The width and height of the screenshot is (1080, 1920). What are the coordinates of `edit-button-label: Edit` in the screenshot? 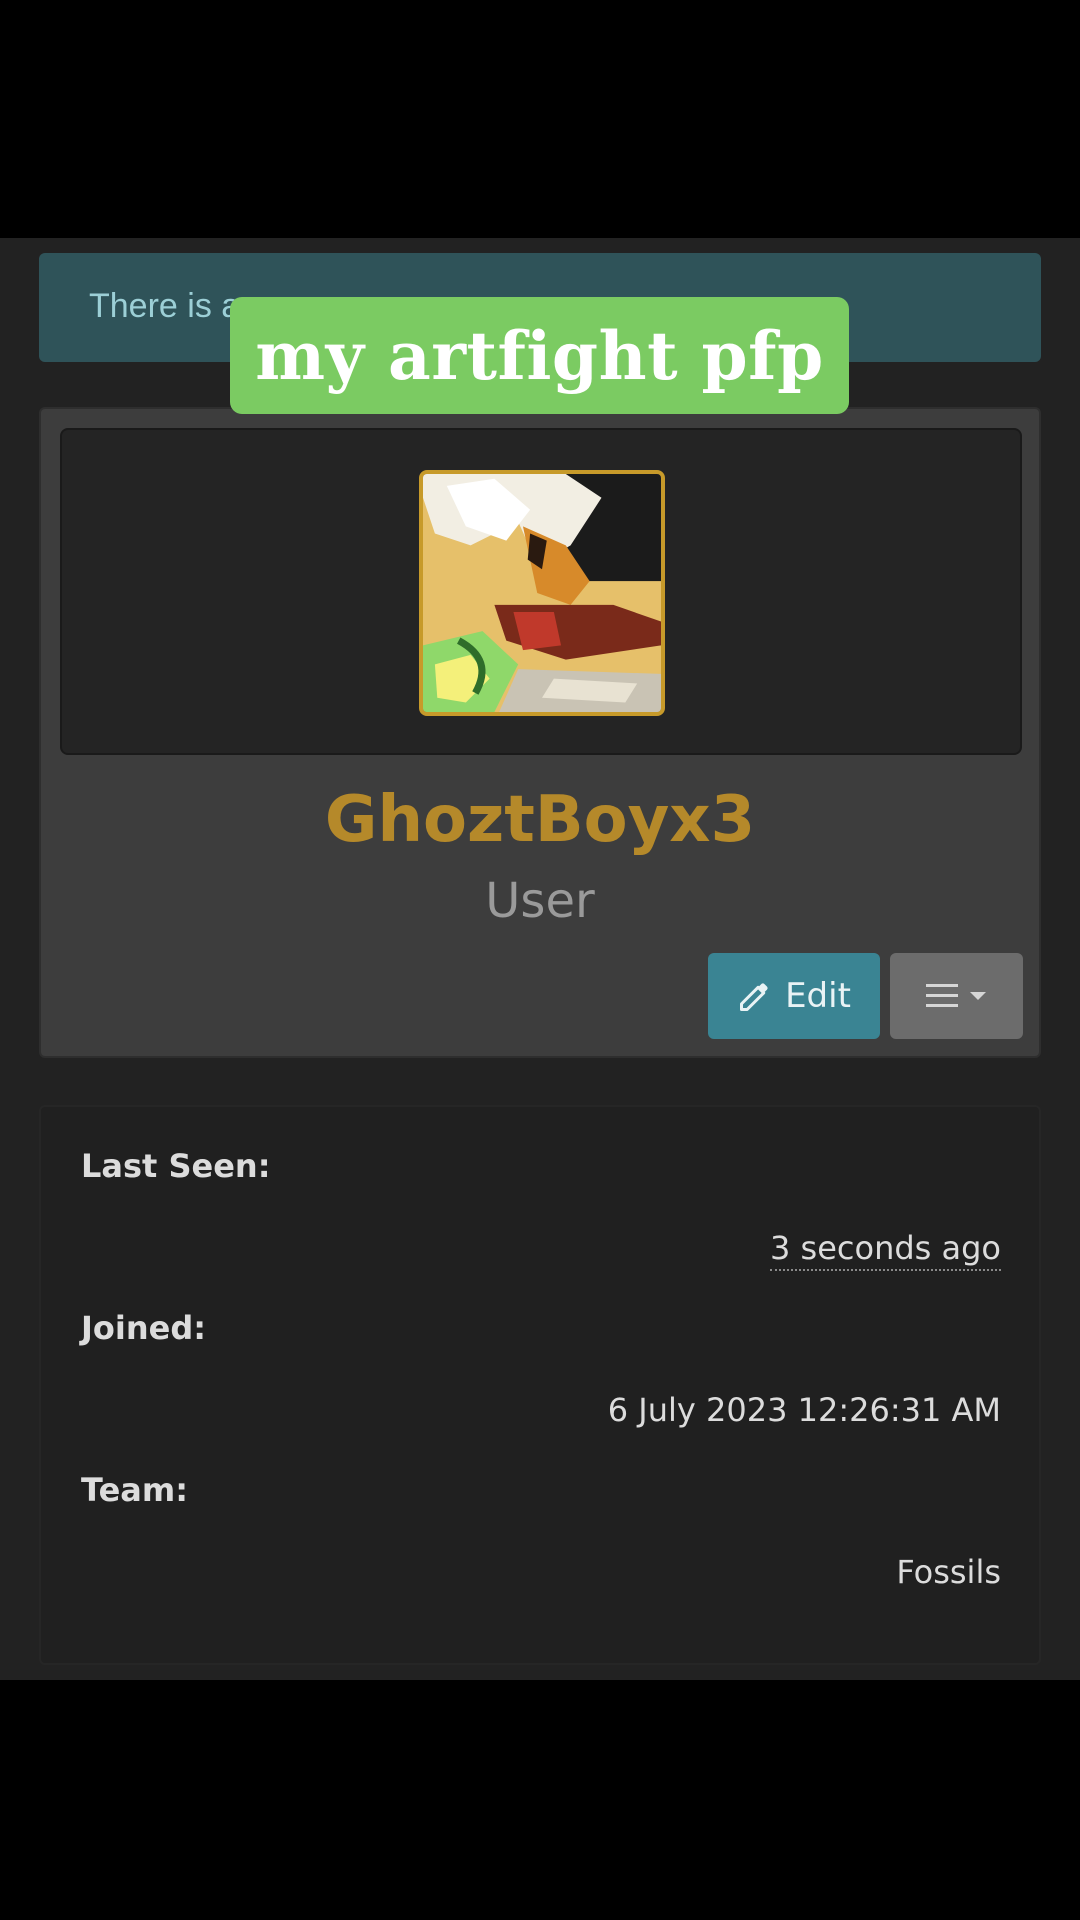 It's located at (818, 996).